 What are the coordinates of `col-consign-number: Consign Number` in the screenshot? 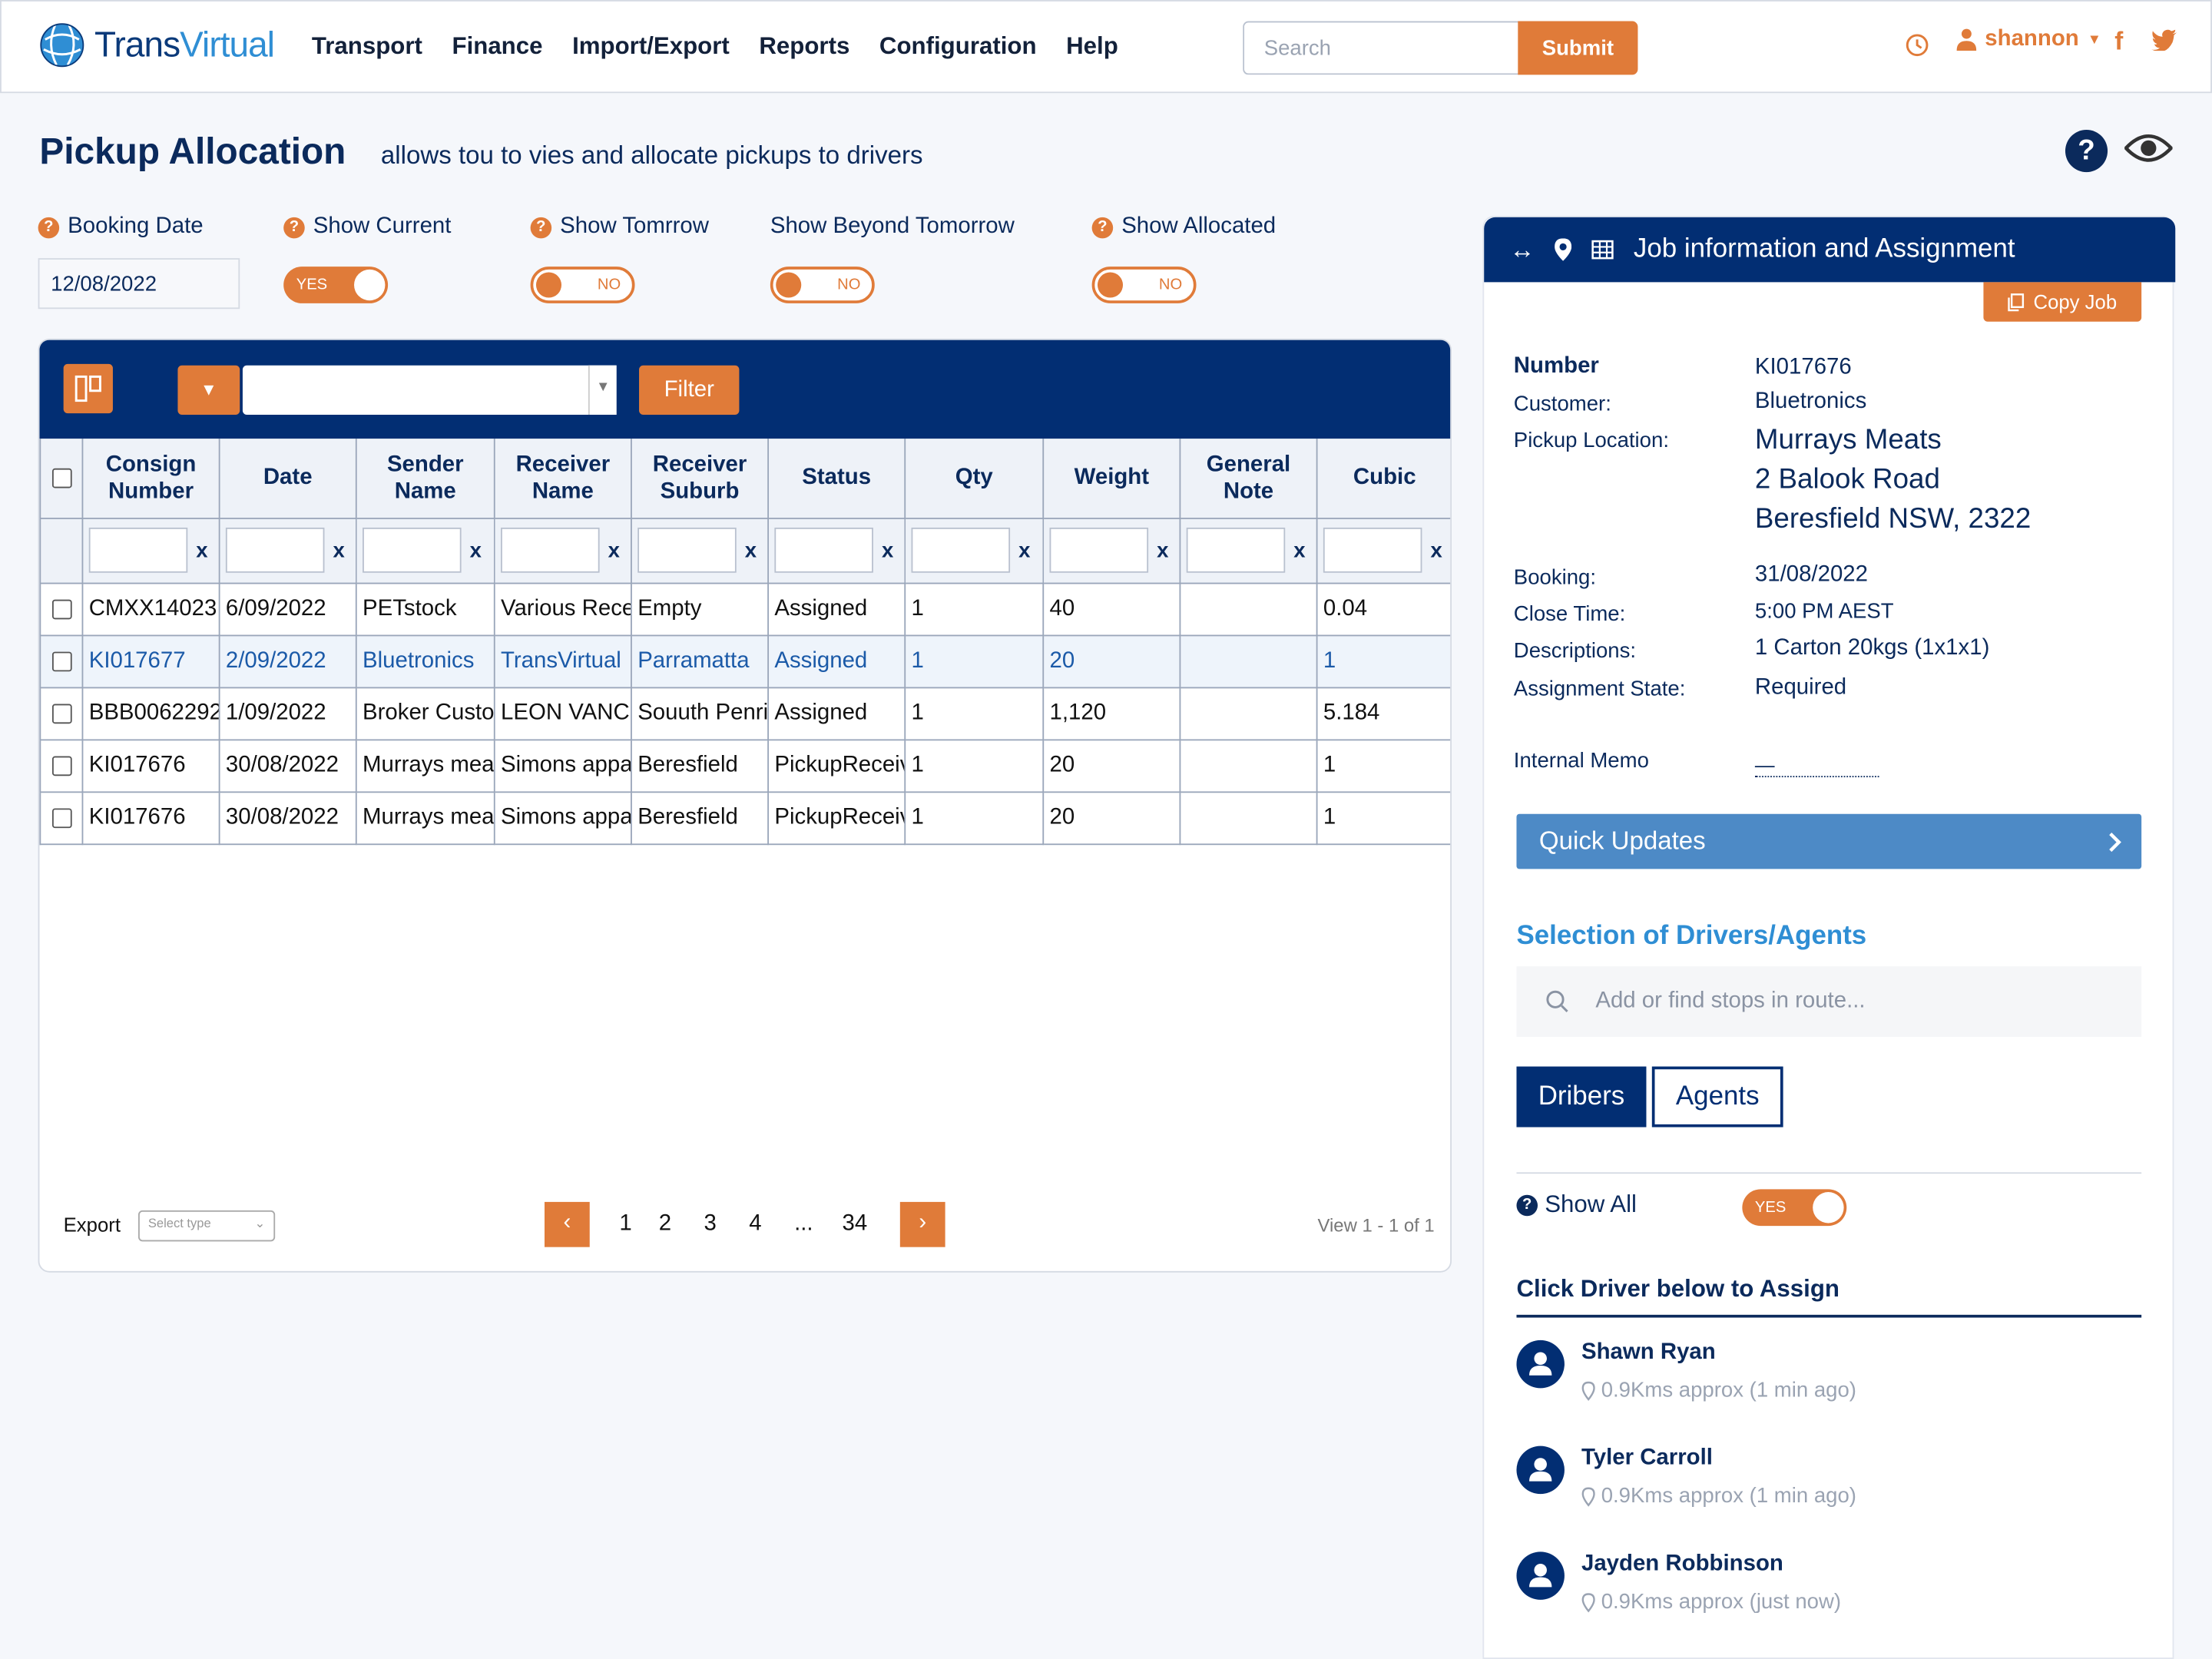 It's located at (151, 478).